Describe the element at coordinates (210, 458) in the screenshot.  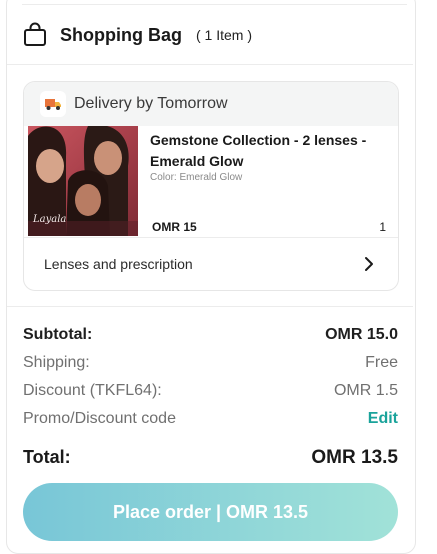
I see `total-row: Total: OMR 13.5` at that location.